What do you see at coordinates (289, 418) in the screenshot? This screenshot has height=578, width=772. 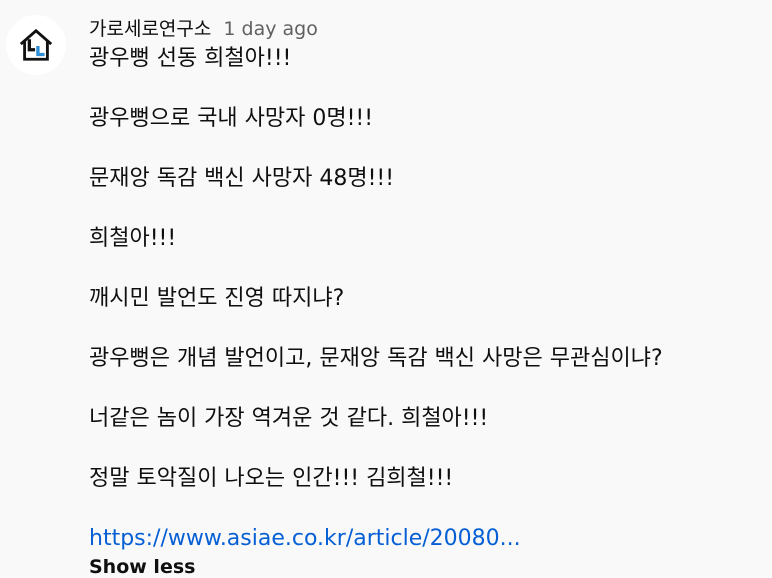 I see `comment-line: 너같은 놈이 가장 역겨운 것 같다. 희철아!!!` at bounding box center [289, 418].